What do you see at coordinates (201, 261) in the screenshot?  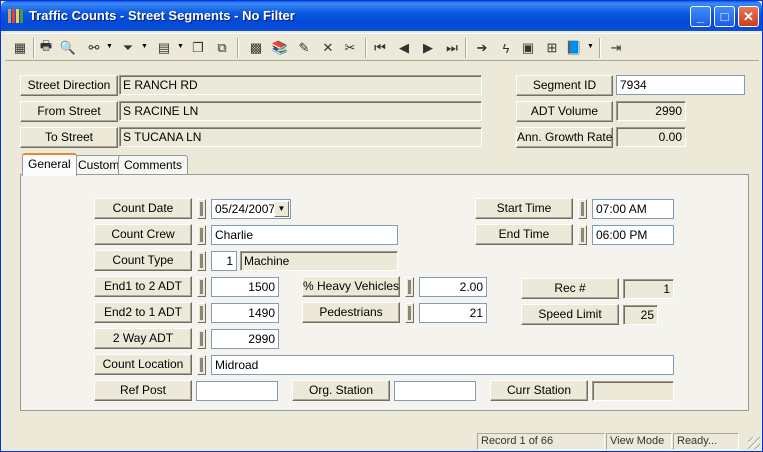 I see `count-type-indicator` at bounding box center [201, 261].